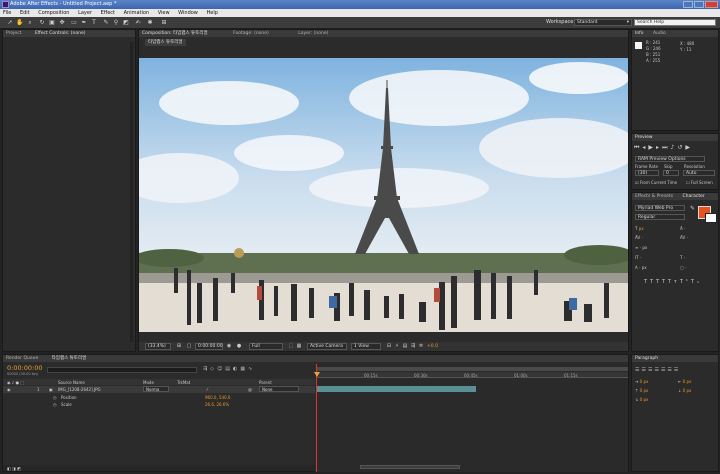  What do you see at coordinates (55, 404) in the screenshot?
I see `stopwatch-scale-icon: ◷` at bounding box center [55, 404].